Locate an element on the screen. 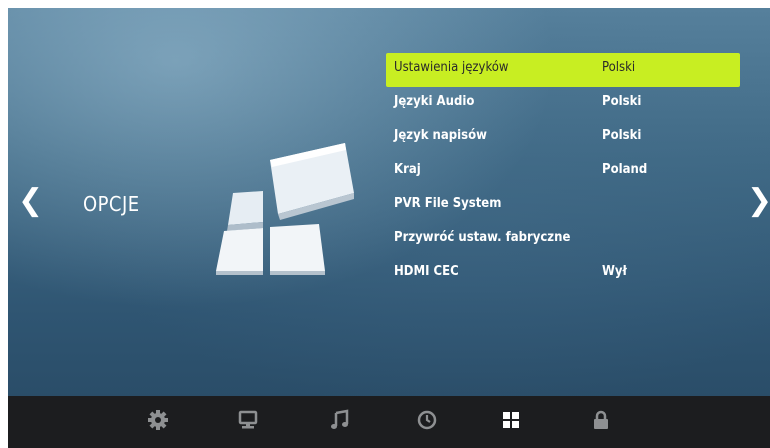 The image size is (770, 448). menu-item-label: Języki Audio is located at coordinates (434, 101).